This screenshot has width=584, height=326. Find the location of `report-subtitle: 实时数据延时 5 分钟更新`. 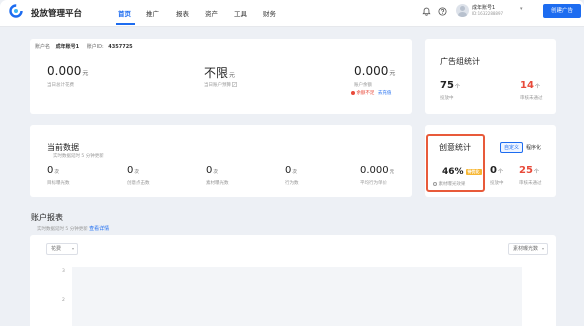

report-subtitle: 实时数据延时 5 分钟更新 is located at coordinates (62, 229).